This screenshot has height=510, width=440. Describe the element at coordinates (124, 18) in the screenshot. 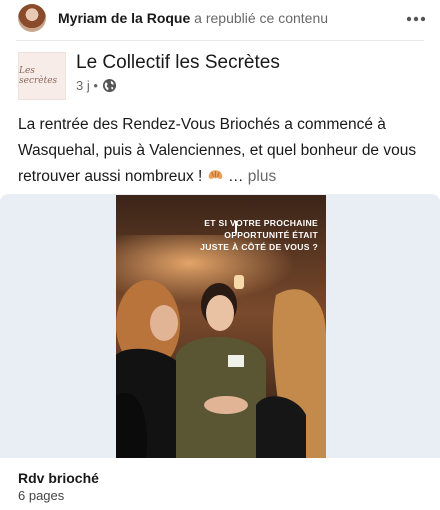

I see `reposter-name: Myriam de la Roque` at that location.